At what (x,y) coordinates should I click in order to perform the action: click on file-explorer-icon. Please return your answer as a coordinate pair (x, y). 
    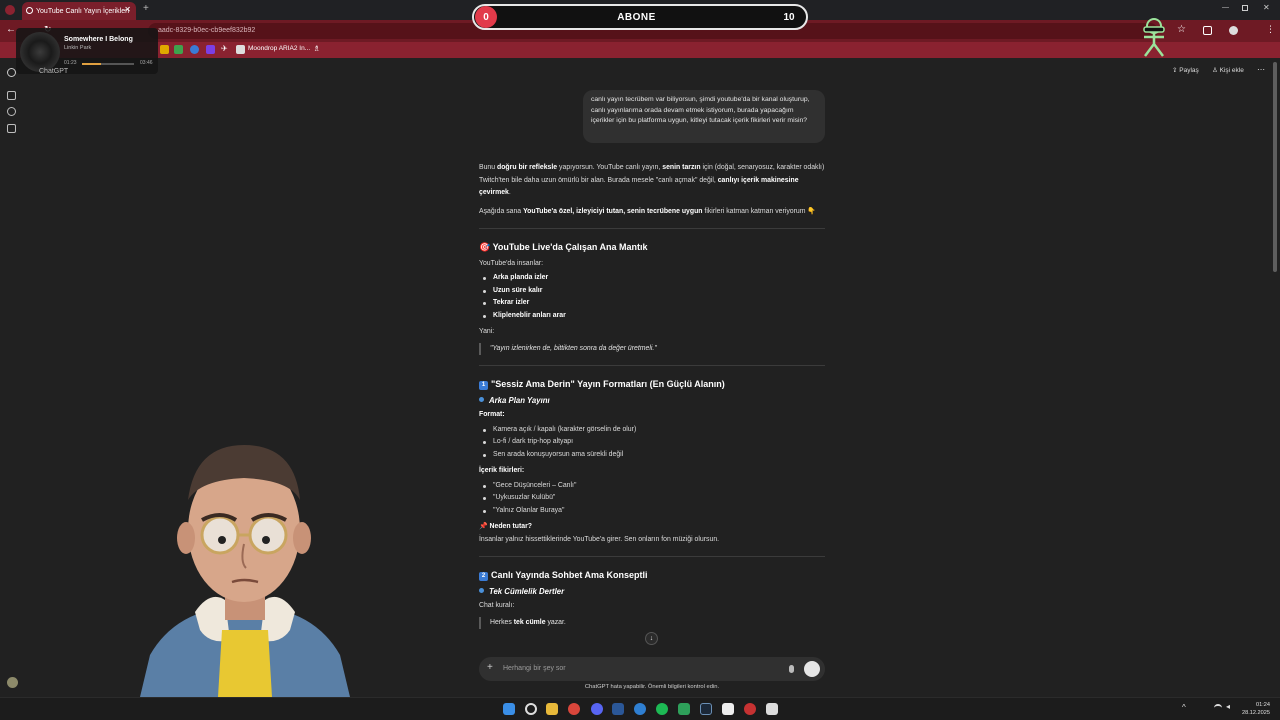
    Looking at the image, I should click on (552, 709).